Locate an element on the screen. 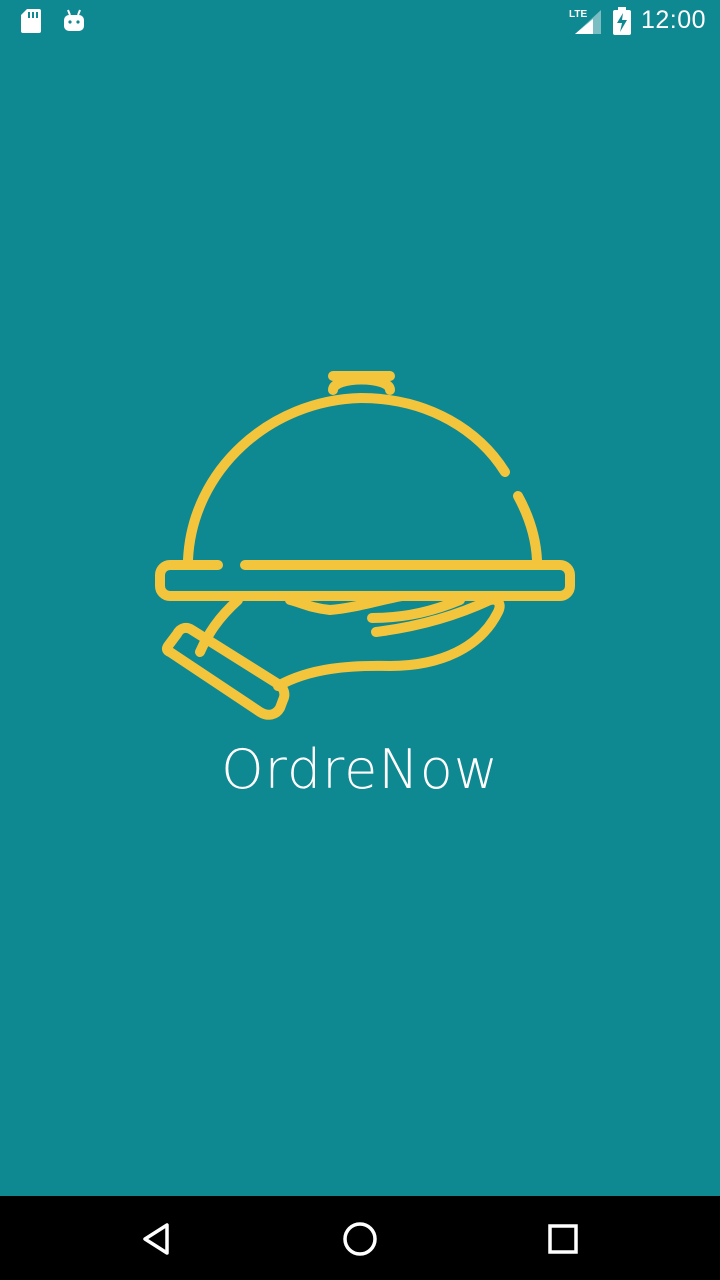  recents-button is located at coordinates (563, 1239).